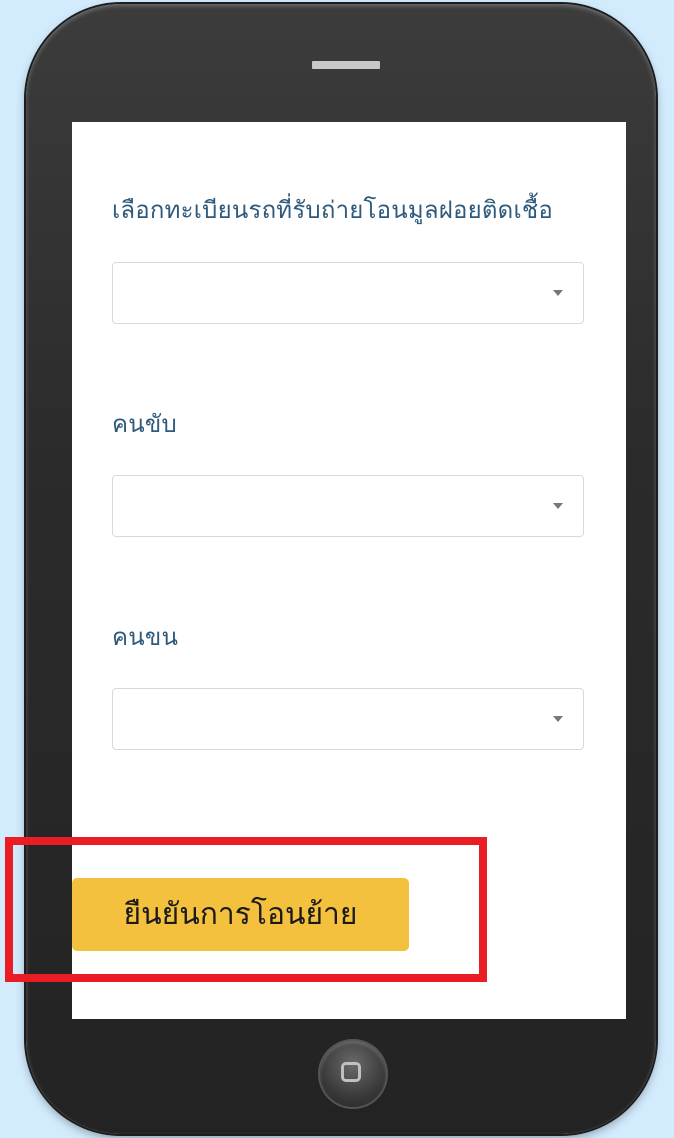  Describe the element at coordinates (346, 65) in the screenshot. I see `speaker-grille` at that location.